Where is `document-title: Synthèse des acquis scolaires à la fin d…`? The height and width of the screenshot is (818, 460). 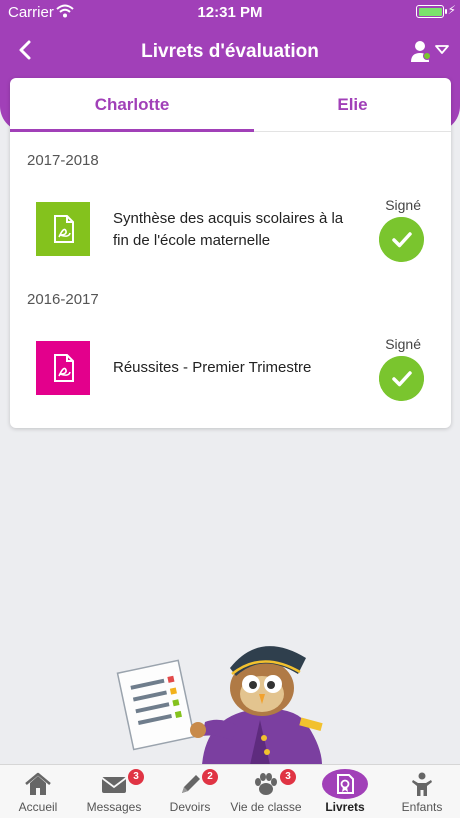
document-title: Synthèse des acquis scolaires à la fin d… is located at coordinates (228, 229).